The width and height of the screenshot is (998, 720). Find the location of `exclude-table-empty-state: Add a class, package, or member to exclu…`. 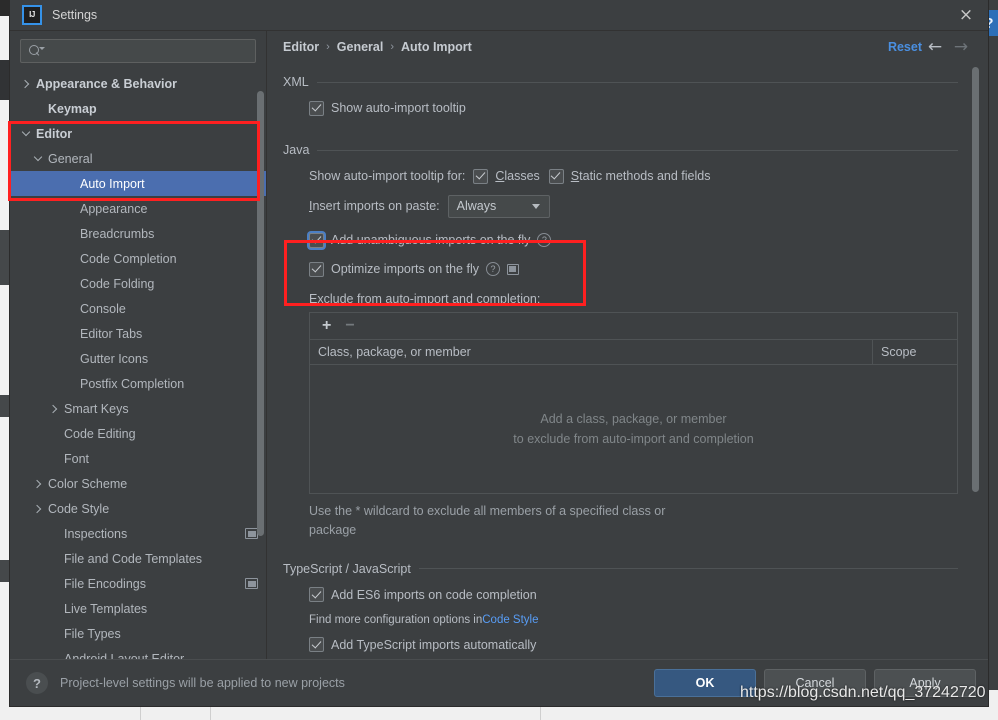

exclude-table-empty-state: Add a class, package, or member to exclu… is located at coordinates (633, 429).